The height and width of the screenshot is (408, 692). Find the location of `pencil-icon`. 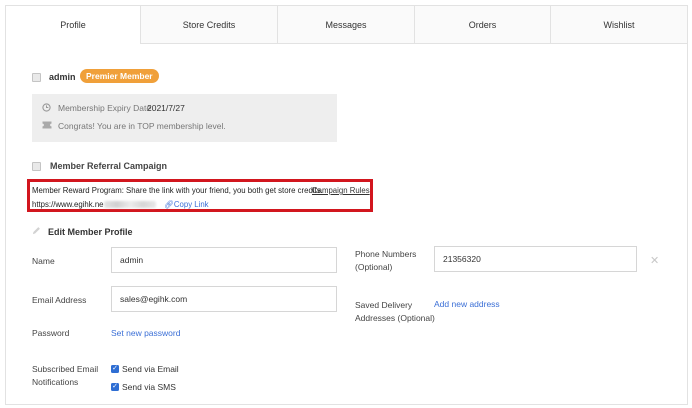

pencil-icon is located at coordinates (36, 230).